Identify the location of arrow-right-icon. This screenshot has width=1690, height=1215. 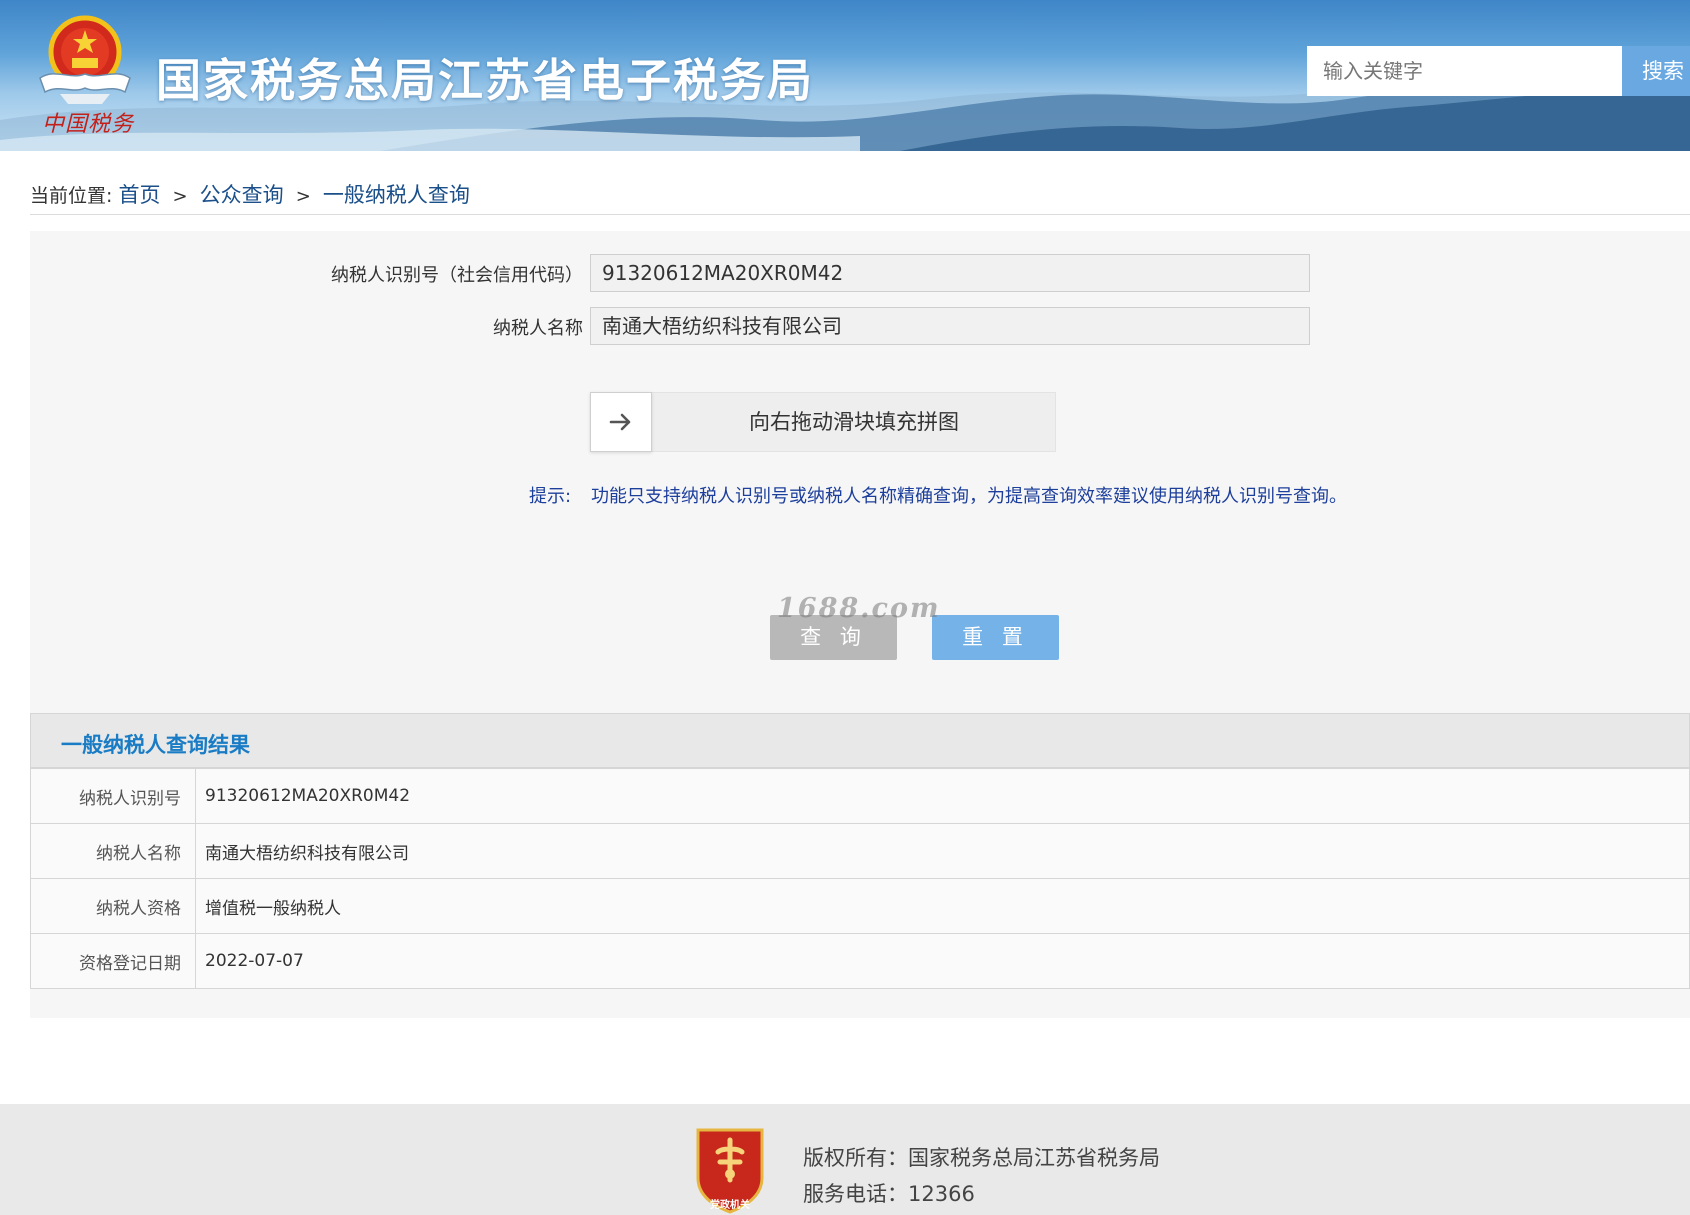
(620, 422).